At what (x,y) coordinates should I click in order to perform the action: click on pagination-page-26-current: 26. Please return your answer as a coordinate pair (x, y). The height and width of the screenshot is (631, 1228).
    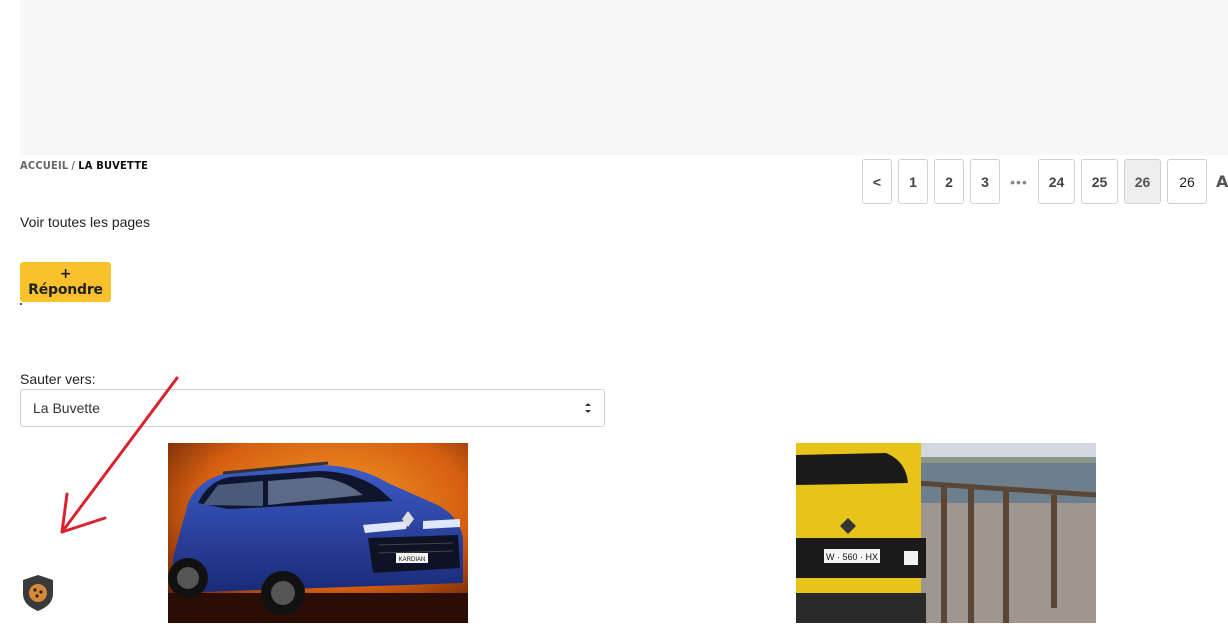
    Looking at the image, I should click on (1142, 181).